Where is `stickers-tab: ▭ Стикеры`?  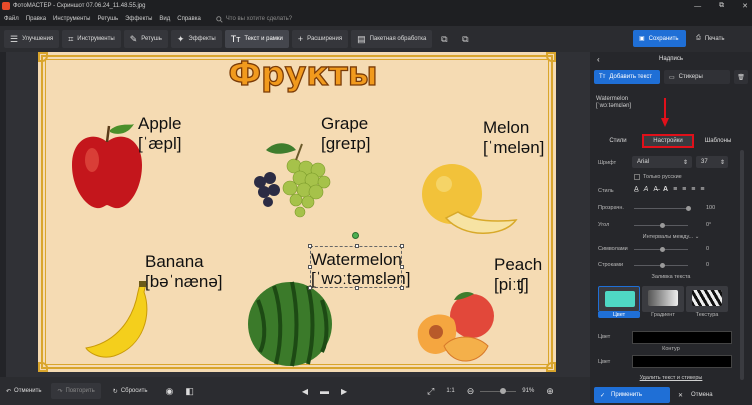
stickers-tab: ▭ Стикеры is located at coordinates (697, 77).